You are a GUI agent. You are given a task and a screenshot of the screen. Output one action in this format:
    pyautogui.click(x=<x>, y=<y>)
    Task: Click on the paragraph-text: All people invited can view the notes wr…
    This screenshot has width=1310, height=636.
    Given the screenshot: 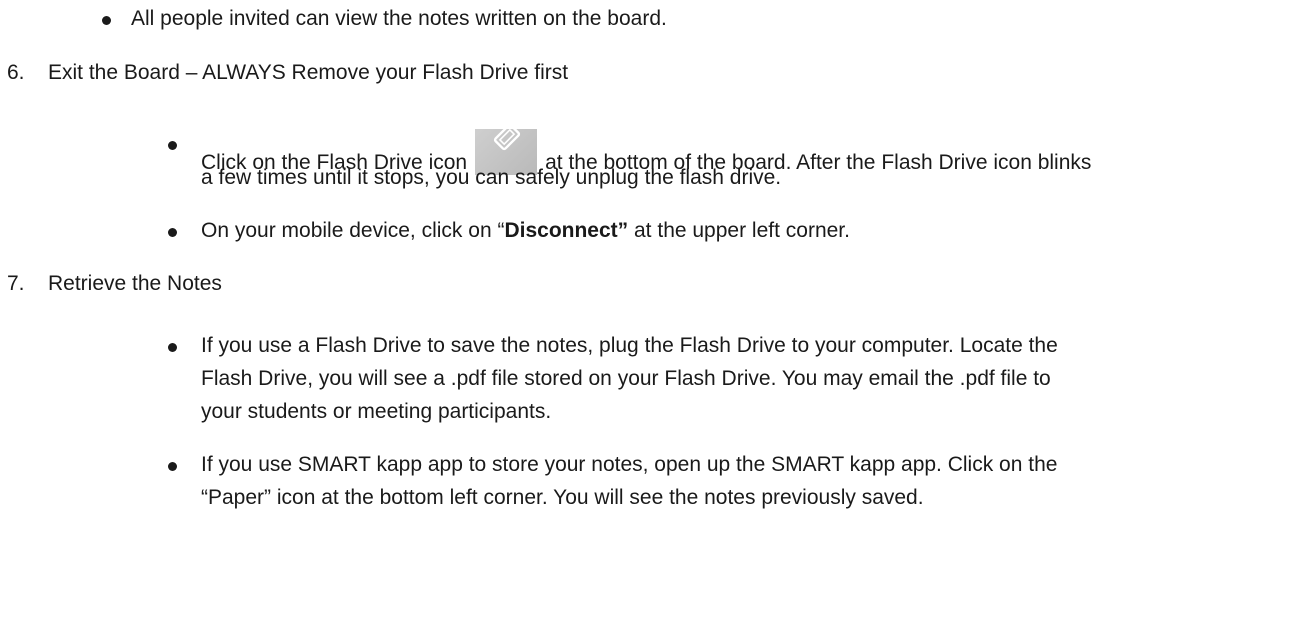 What is the action you would take?
    pyautogui.click(x=399, y=18)
    